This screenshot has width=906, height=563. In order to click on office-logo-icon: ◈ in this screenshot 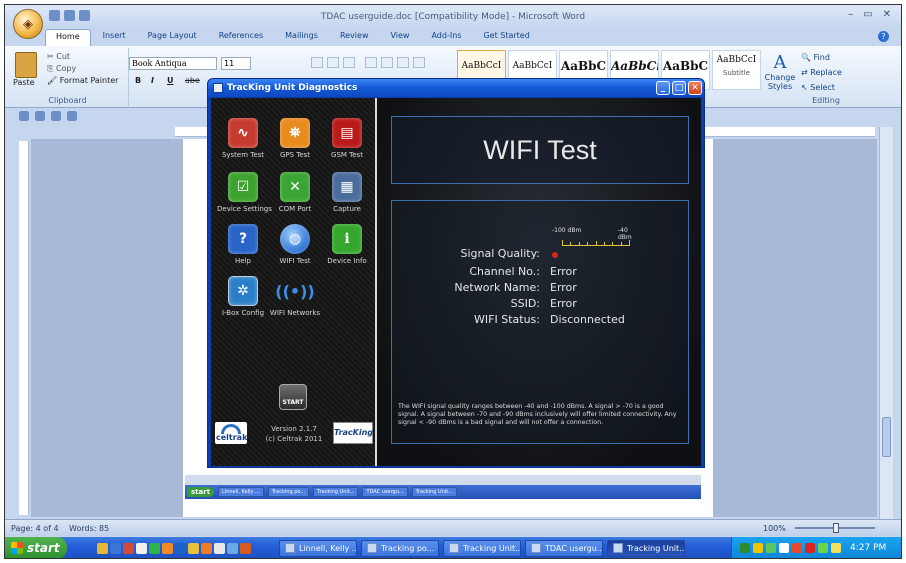, I will do `click(28, 24)`.